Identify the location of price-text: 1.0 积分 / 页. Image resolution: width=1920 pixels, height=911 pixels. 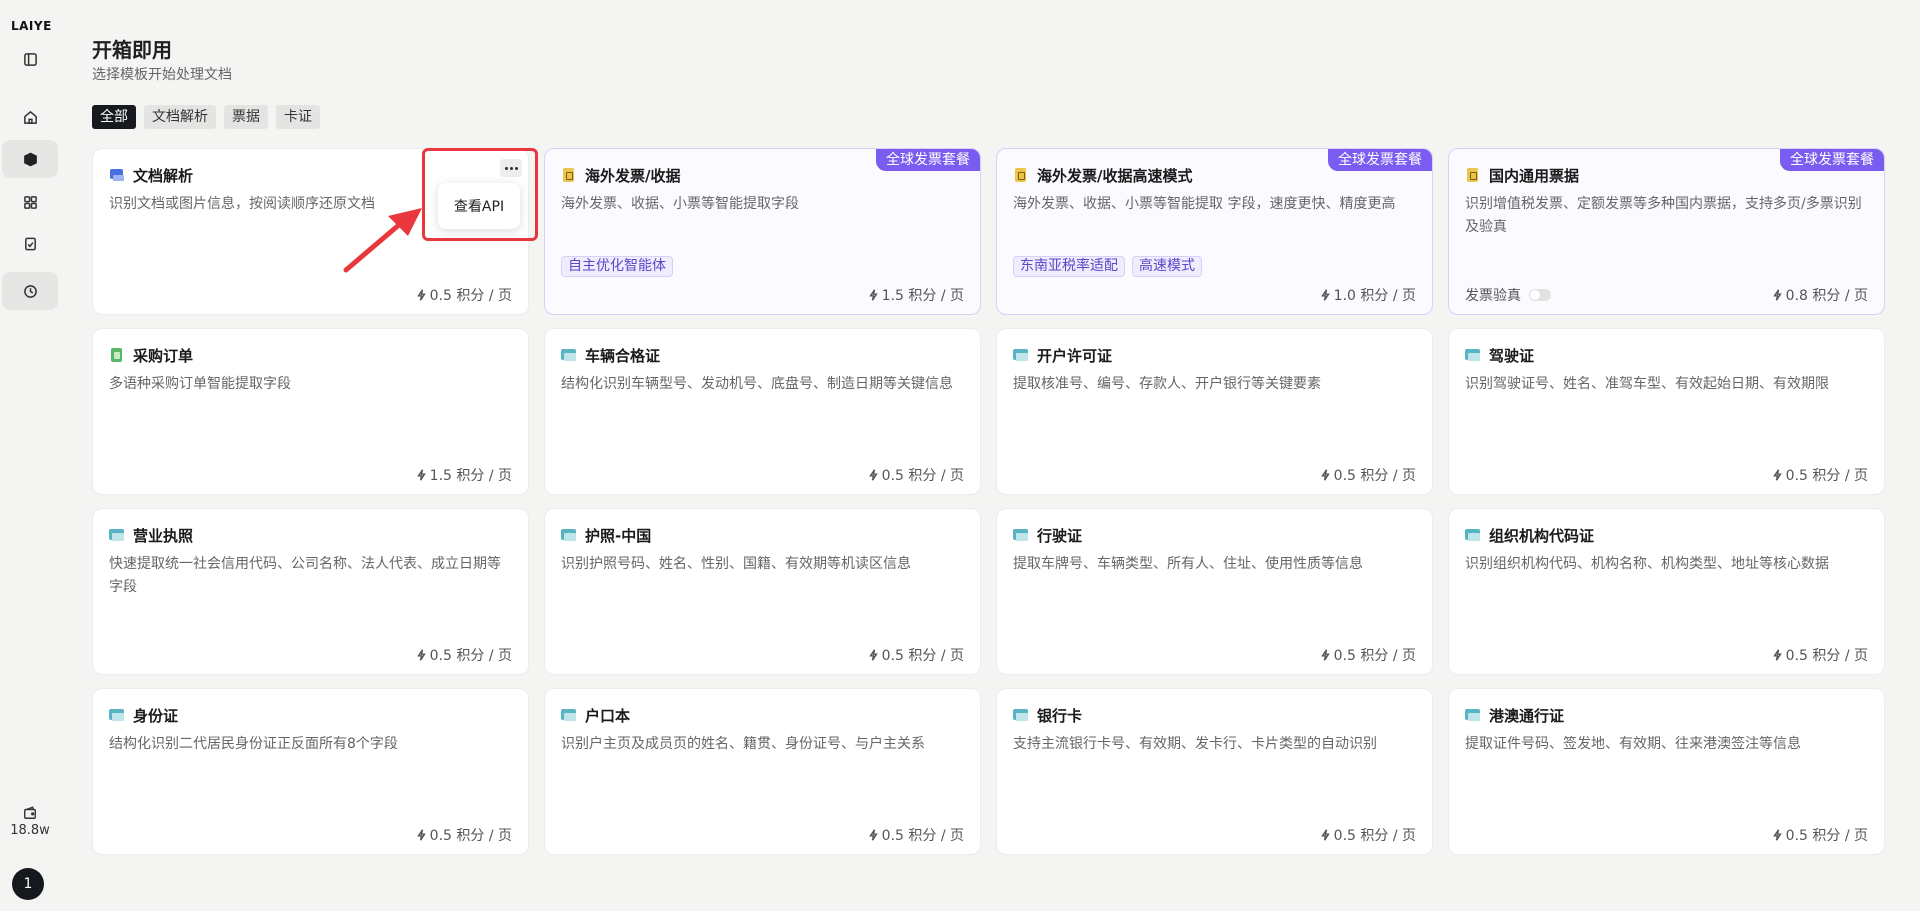
(1374, 296).